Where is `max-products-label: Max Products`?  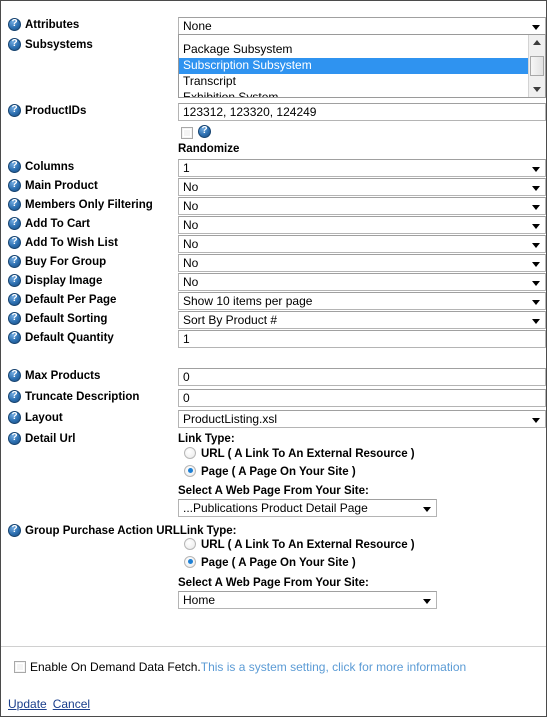
max-products-label: Max Products is located at coordinates (54, 376).